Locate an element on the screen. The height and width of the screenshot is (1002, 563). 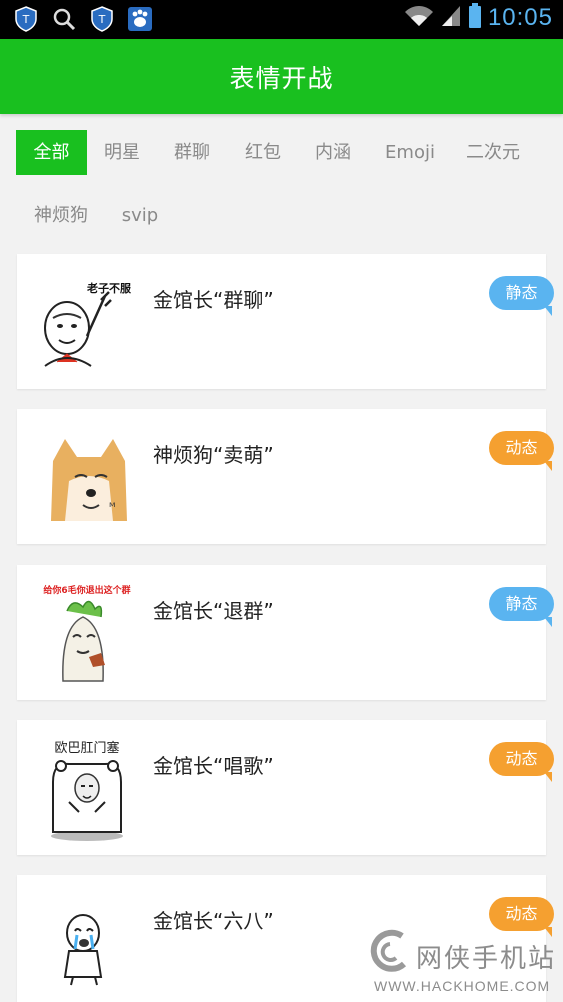
battery-icon is located at coordinates (475, 18).